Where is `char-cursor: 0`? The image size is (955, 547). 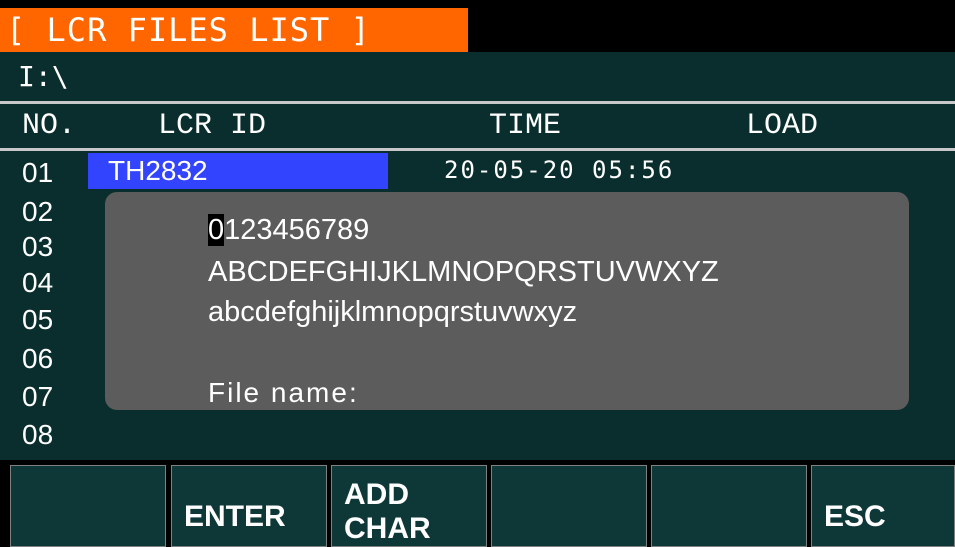 char-cursor: 0 is located at coordinates (216, 230).